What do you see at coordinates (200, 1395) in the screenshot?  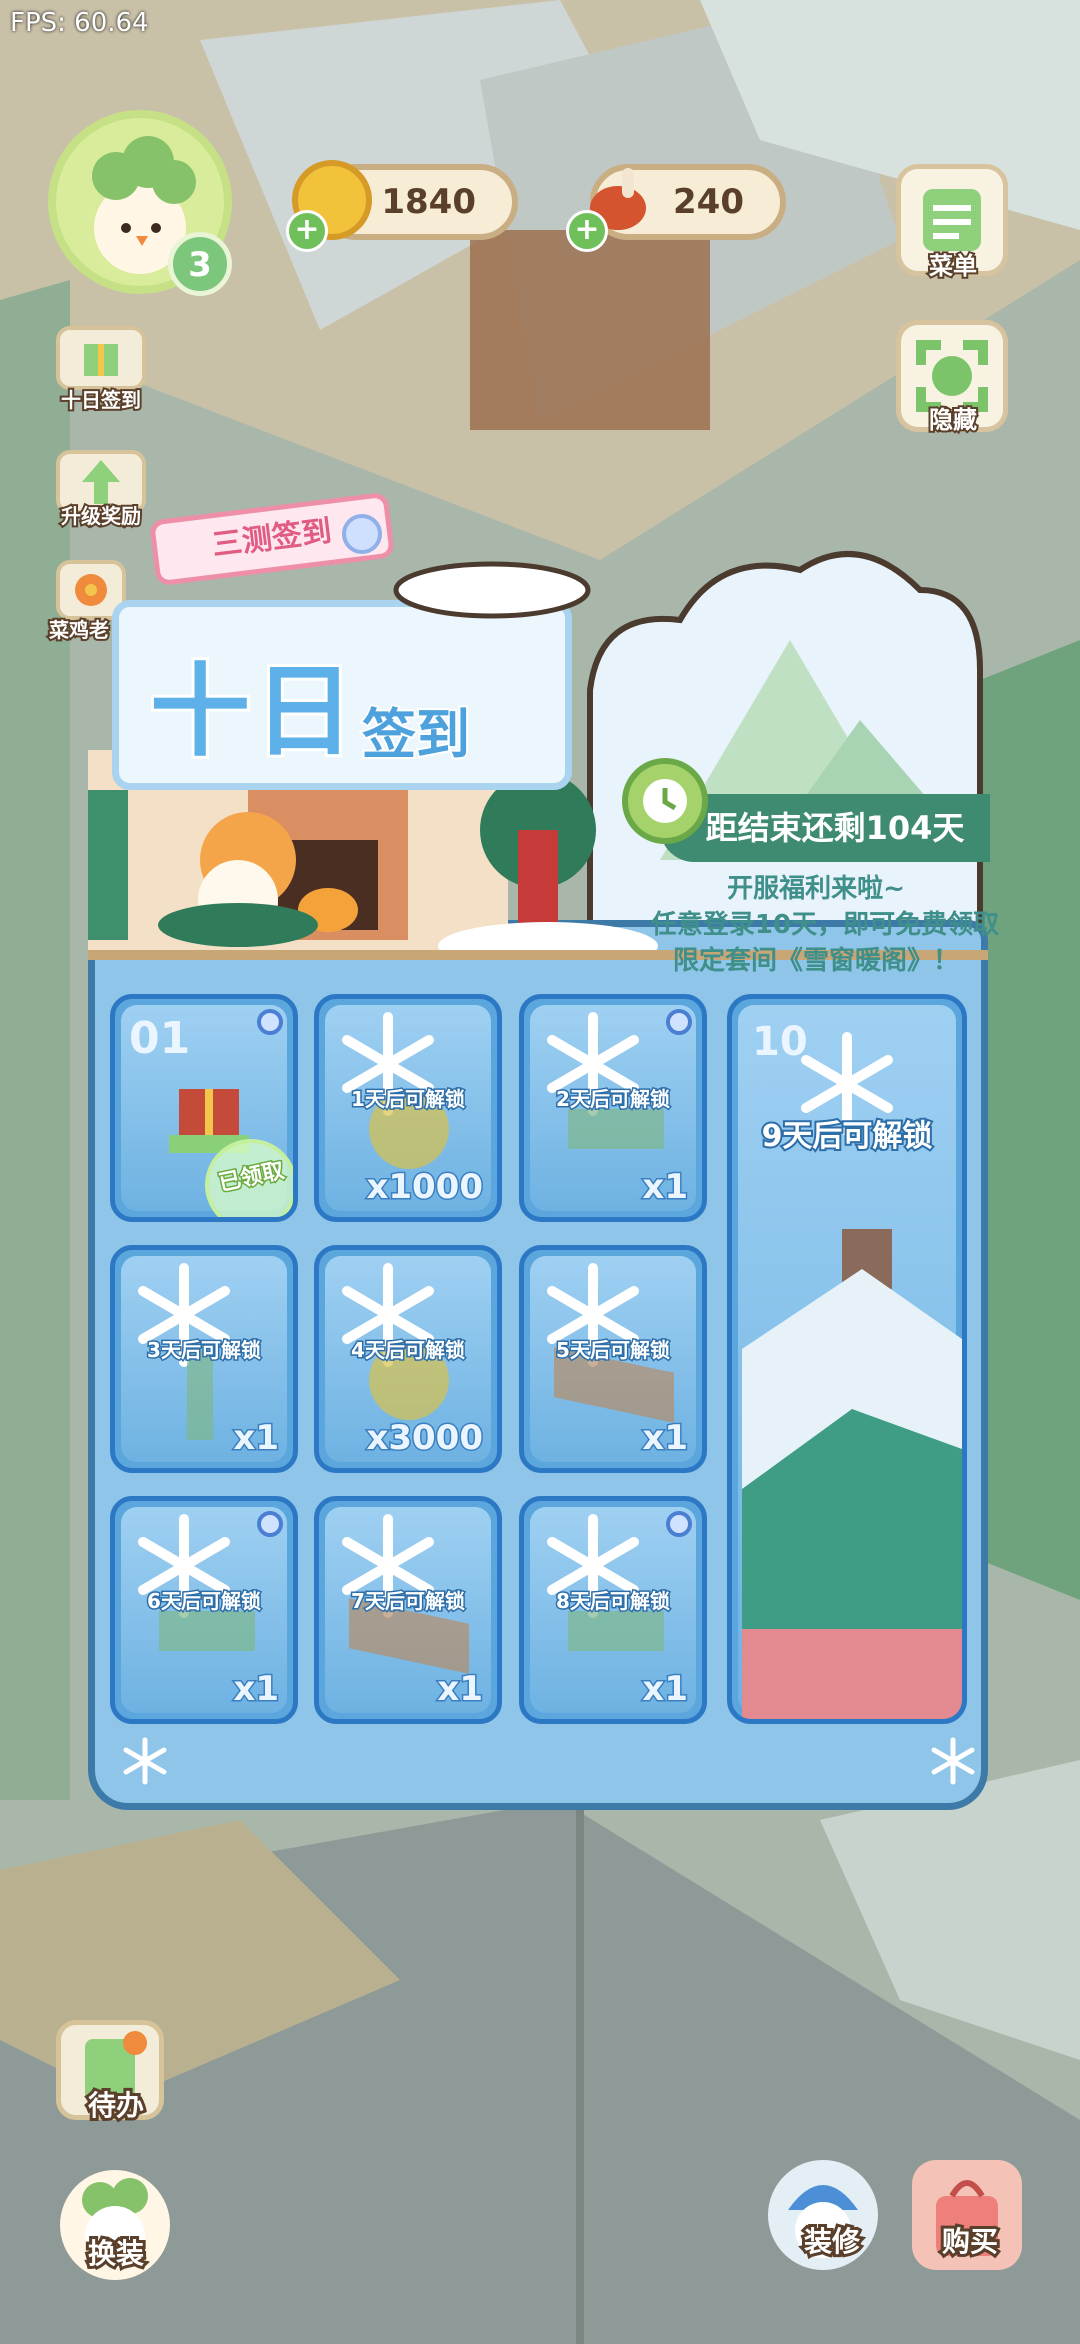 I see `wall-reward-icon` at bounding box center [200, 1395].